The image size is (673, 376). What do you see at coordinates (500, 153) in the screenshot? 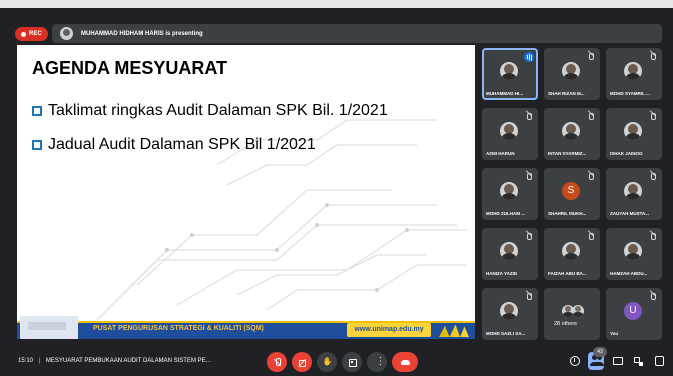
I see `participant-name: AZMI HARUN` at bounding box center [500, 153].